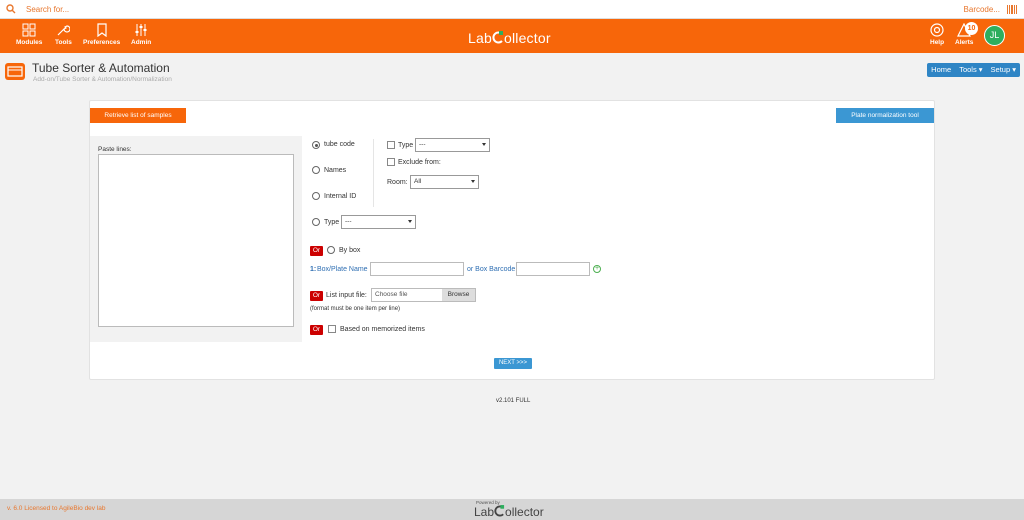  What do you see at coordinates (391, 145) in the screenshot?
I see `type-filter-checkbox` at bounding box center [391, 145].